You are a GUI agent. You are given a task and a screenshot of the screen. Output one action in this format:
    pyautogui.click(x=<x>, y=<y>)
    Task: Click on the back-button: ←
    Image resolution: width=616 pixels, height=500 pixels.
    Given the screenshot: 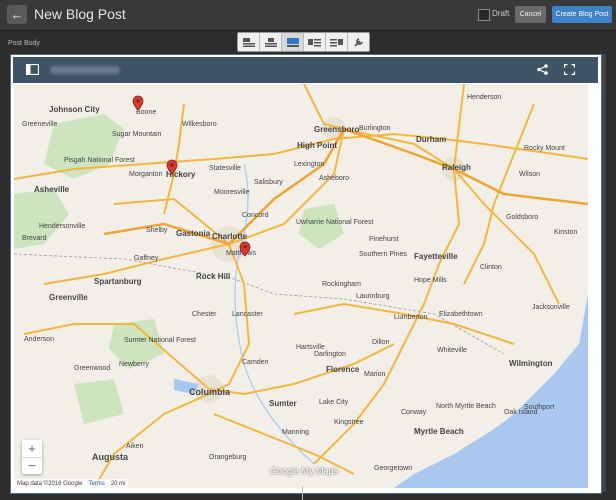 What is the action you would take?
    pyautogui.click(x=17, y=14)
    